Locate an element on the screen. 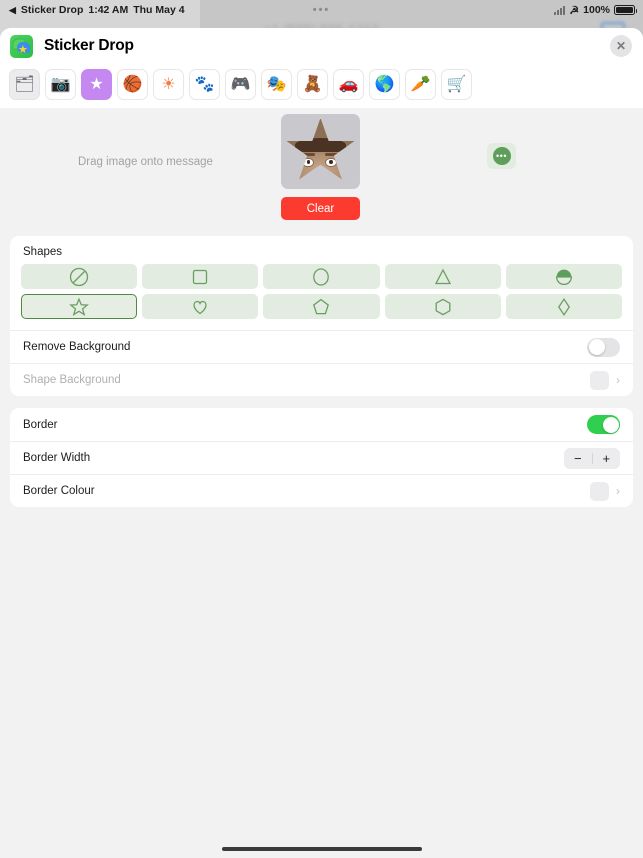 This screenshot has width=643, height=858. paw-icon: 🐾 is located at coordinates (204, 84).